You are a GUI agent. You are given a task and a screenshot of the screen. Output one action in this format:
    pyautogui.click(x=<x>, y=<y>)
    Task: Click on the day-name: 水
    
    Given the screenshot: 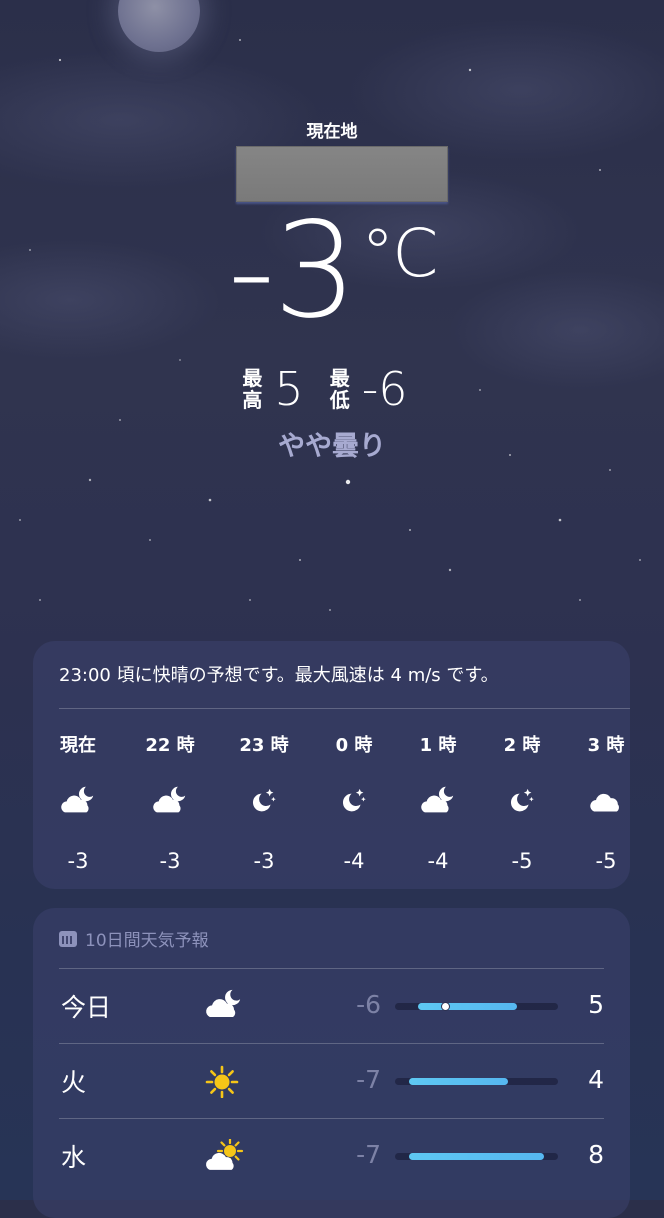 What is the action you would take?
    pyautogui.click(x=74, y=1157)
    